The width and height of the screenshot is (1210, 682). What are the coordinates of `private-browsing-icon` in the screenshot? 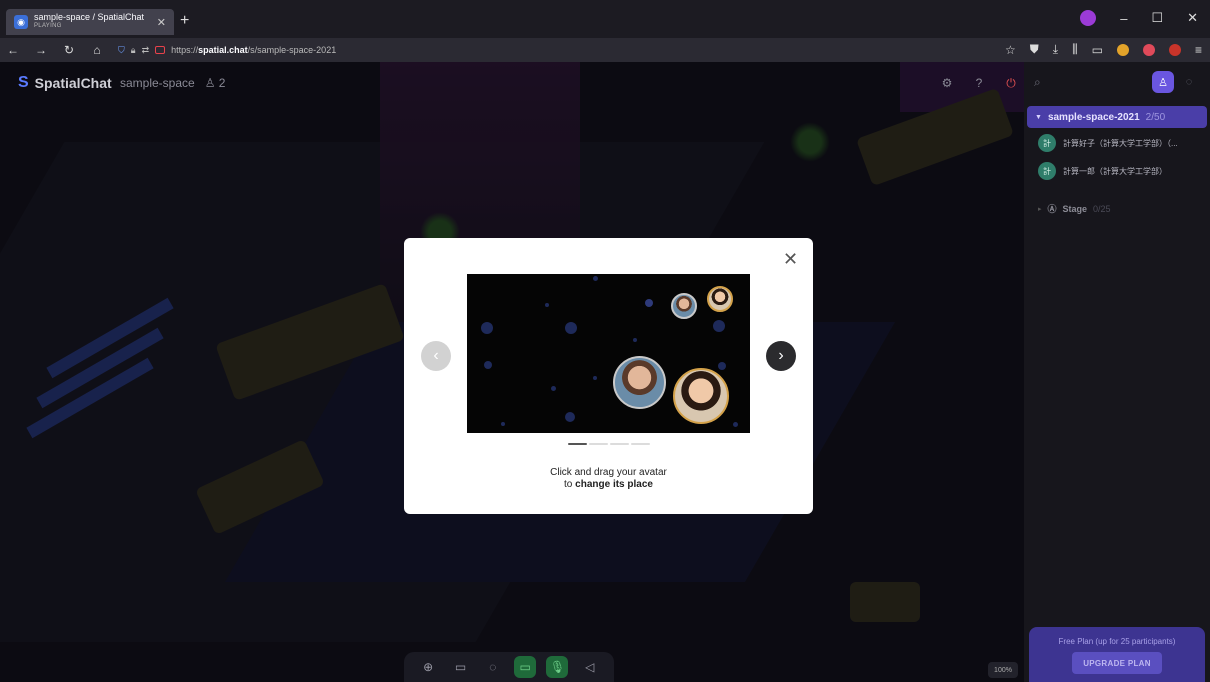 It's located at (1088, 18).